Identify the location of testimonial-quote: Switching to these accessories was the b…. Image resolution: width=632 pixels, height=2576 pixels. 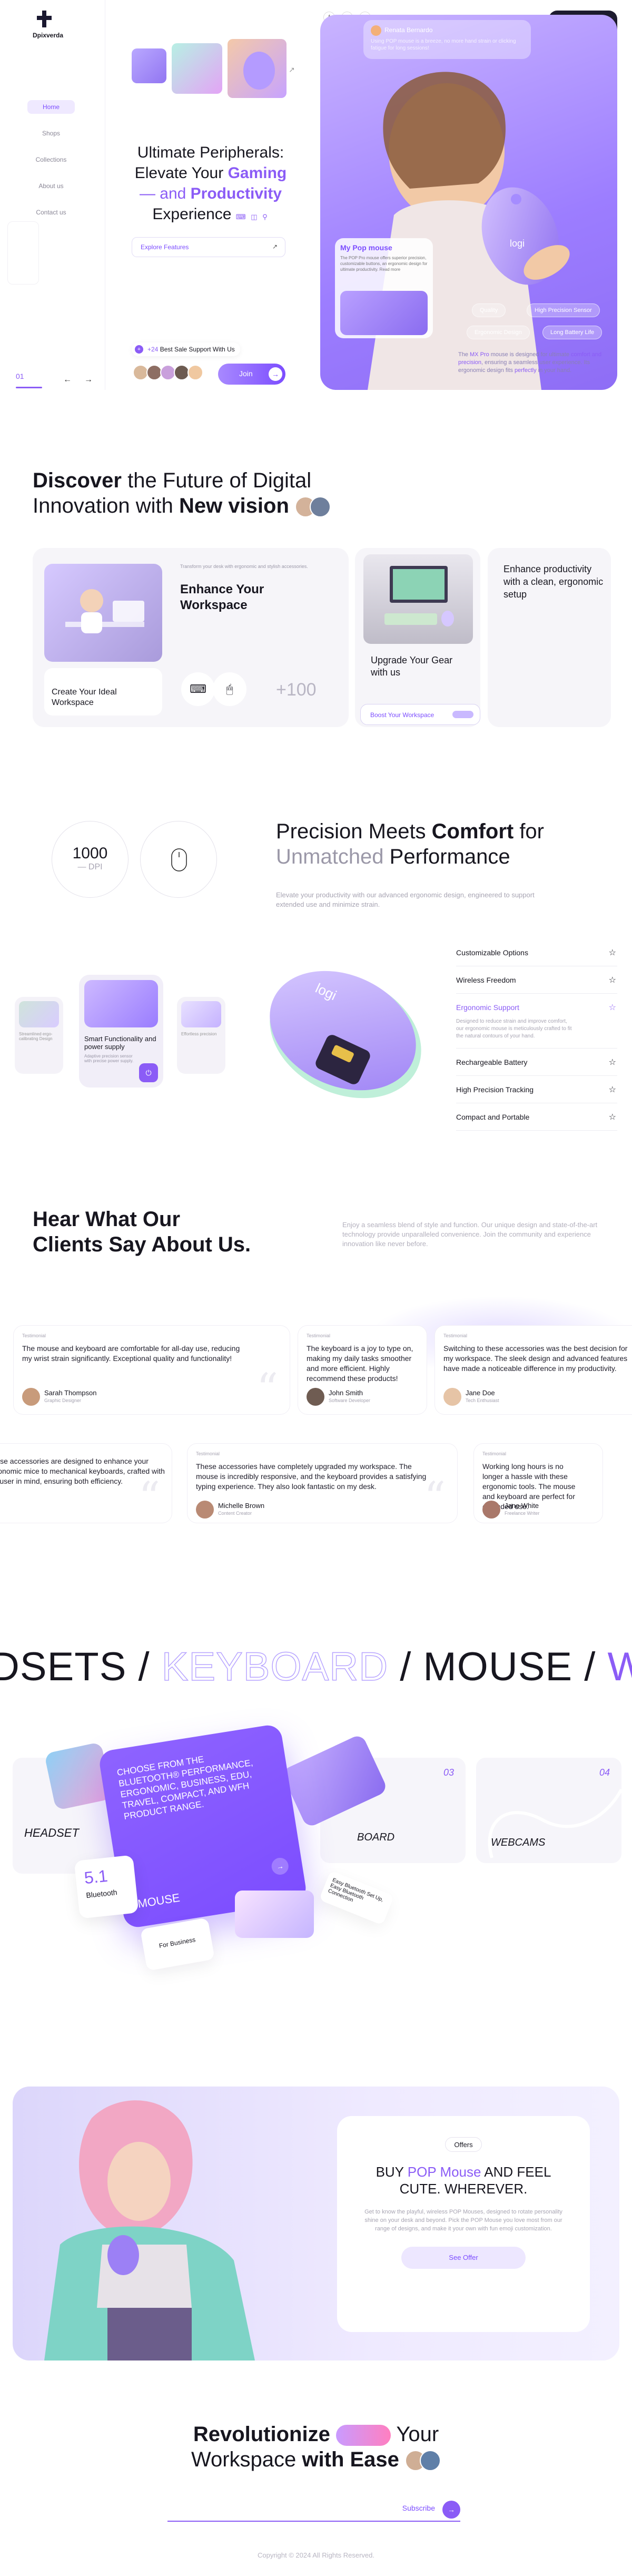
(535, 1358).